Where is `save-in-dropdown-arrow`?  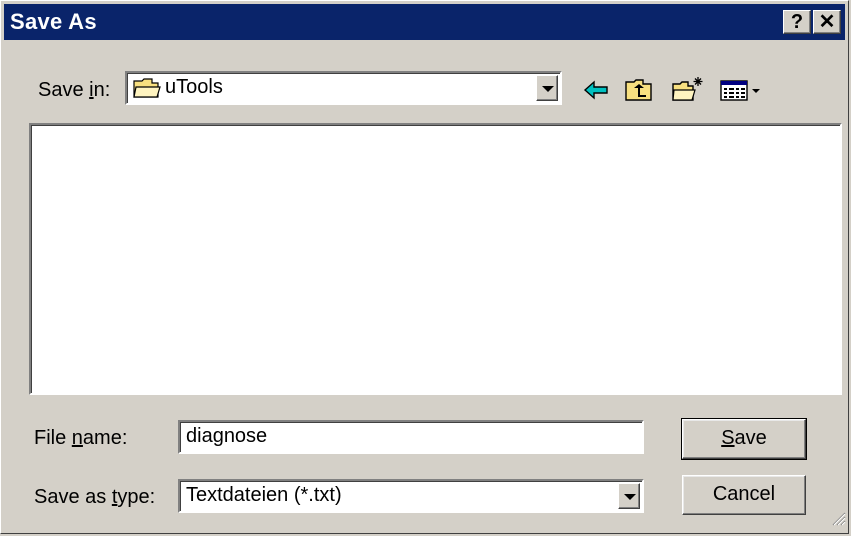 save-in-dropdown-arrow is located at coordinates (547, 88).